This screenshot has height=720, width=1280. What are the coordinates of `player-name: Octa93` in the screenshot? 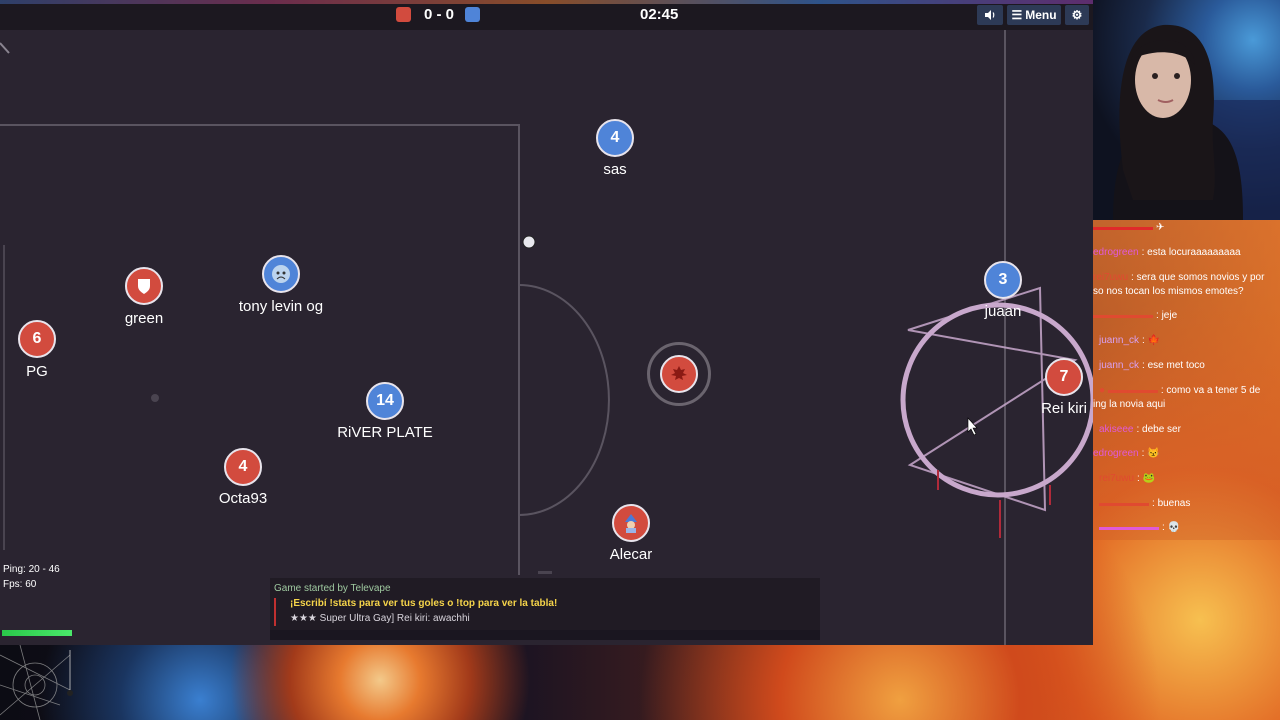 It's located at (243, 498).